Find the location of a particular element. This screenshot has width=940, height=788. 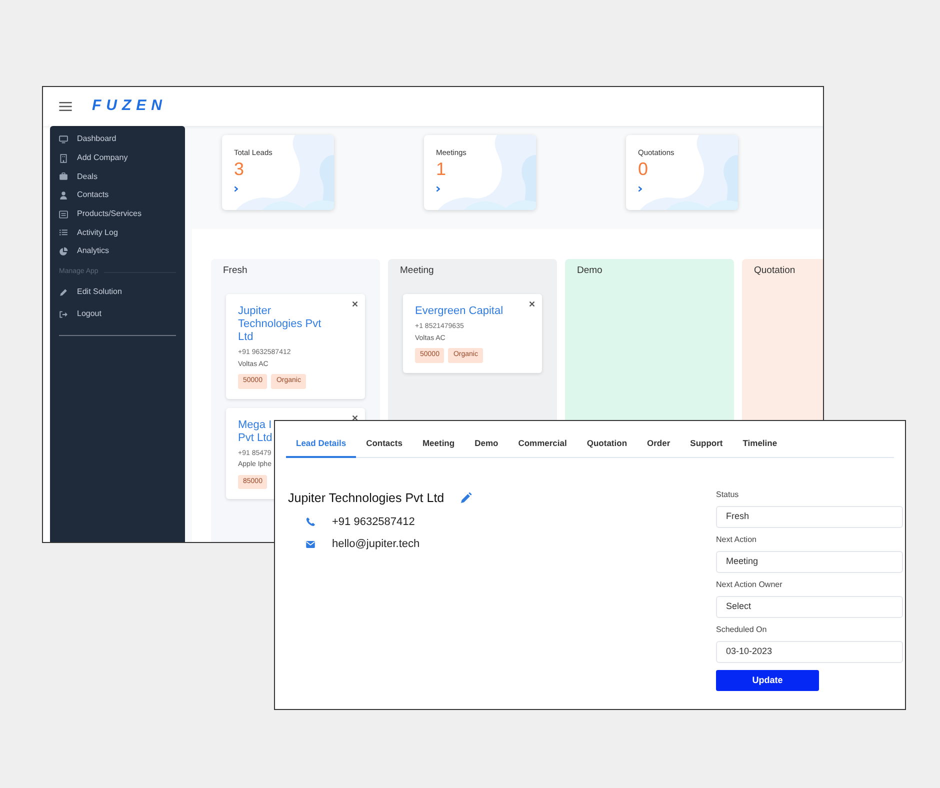

input-field: Fresh is located at coordinates (809, 517).